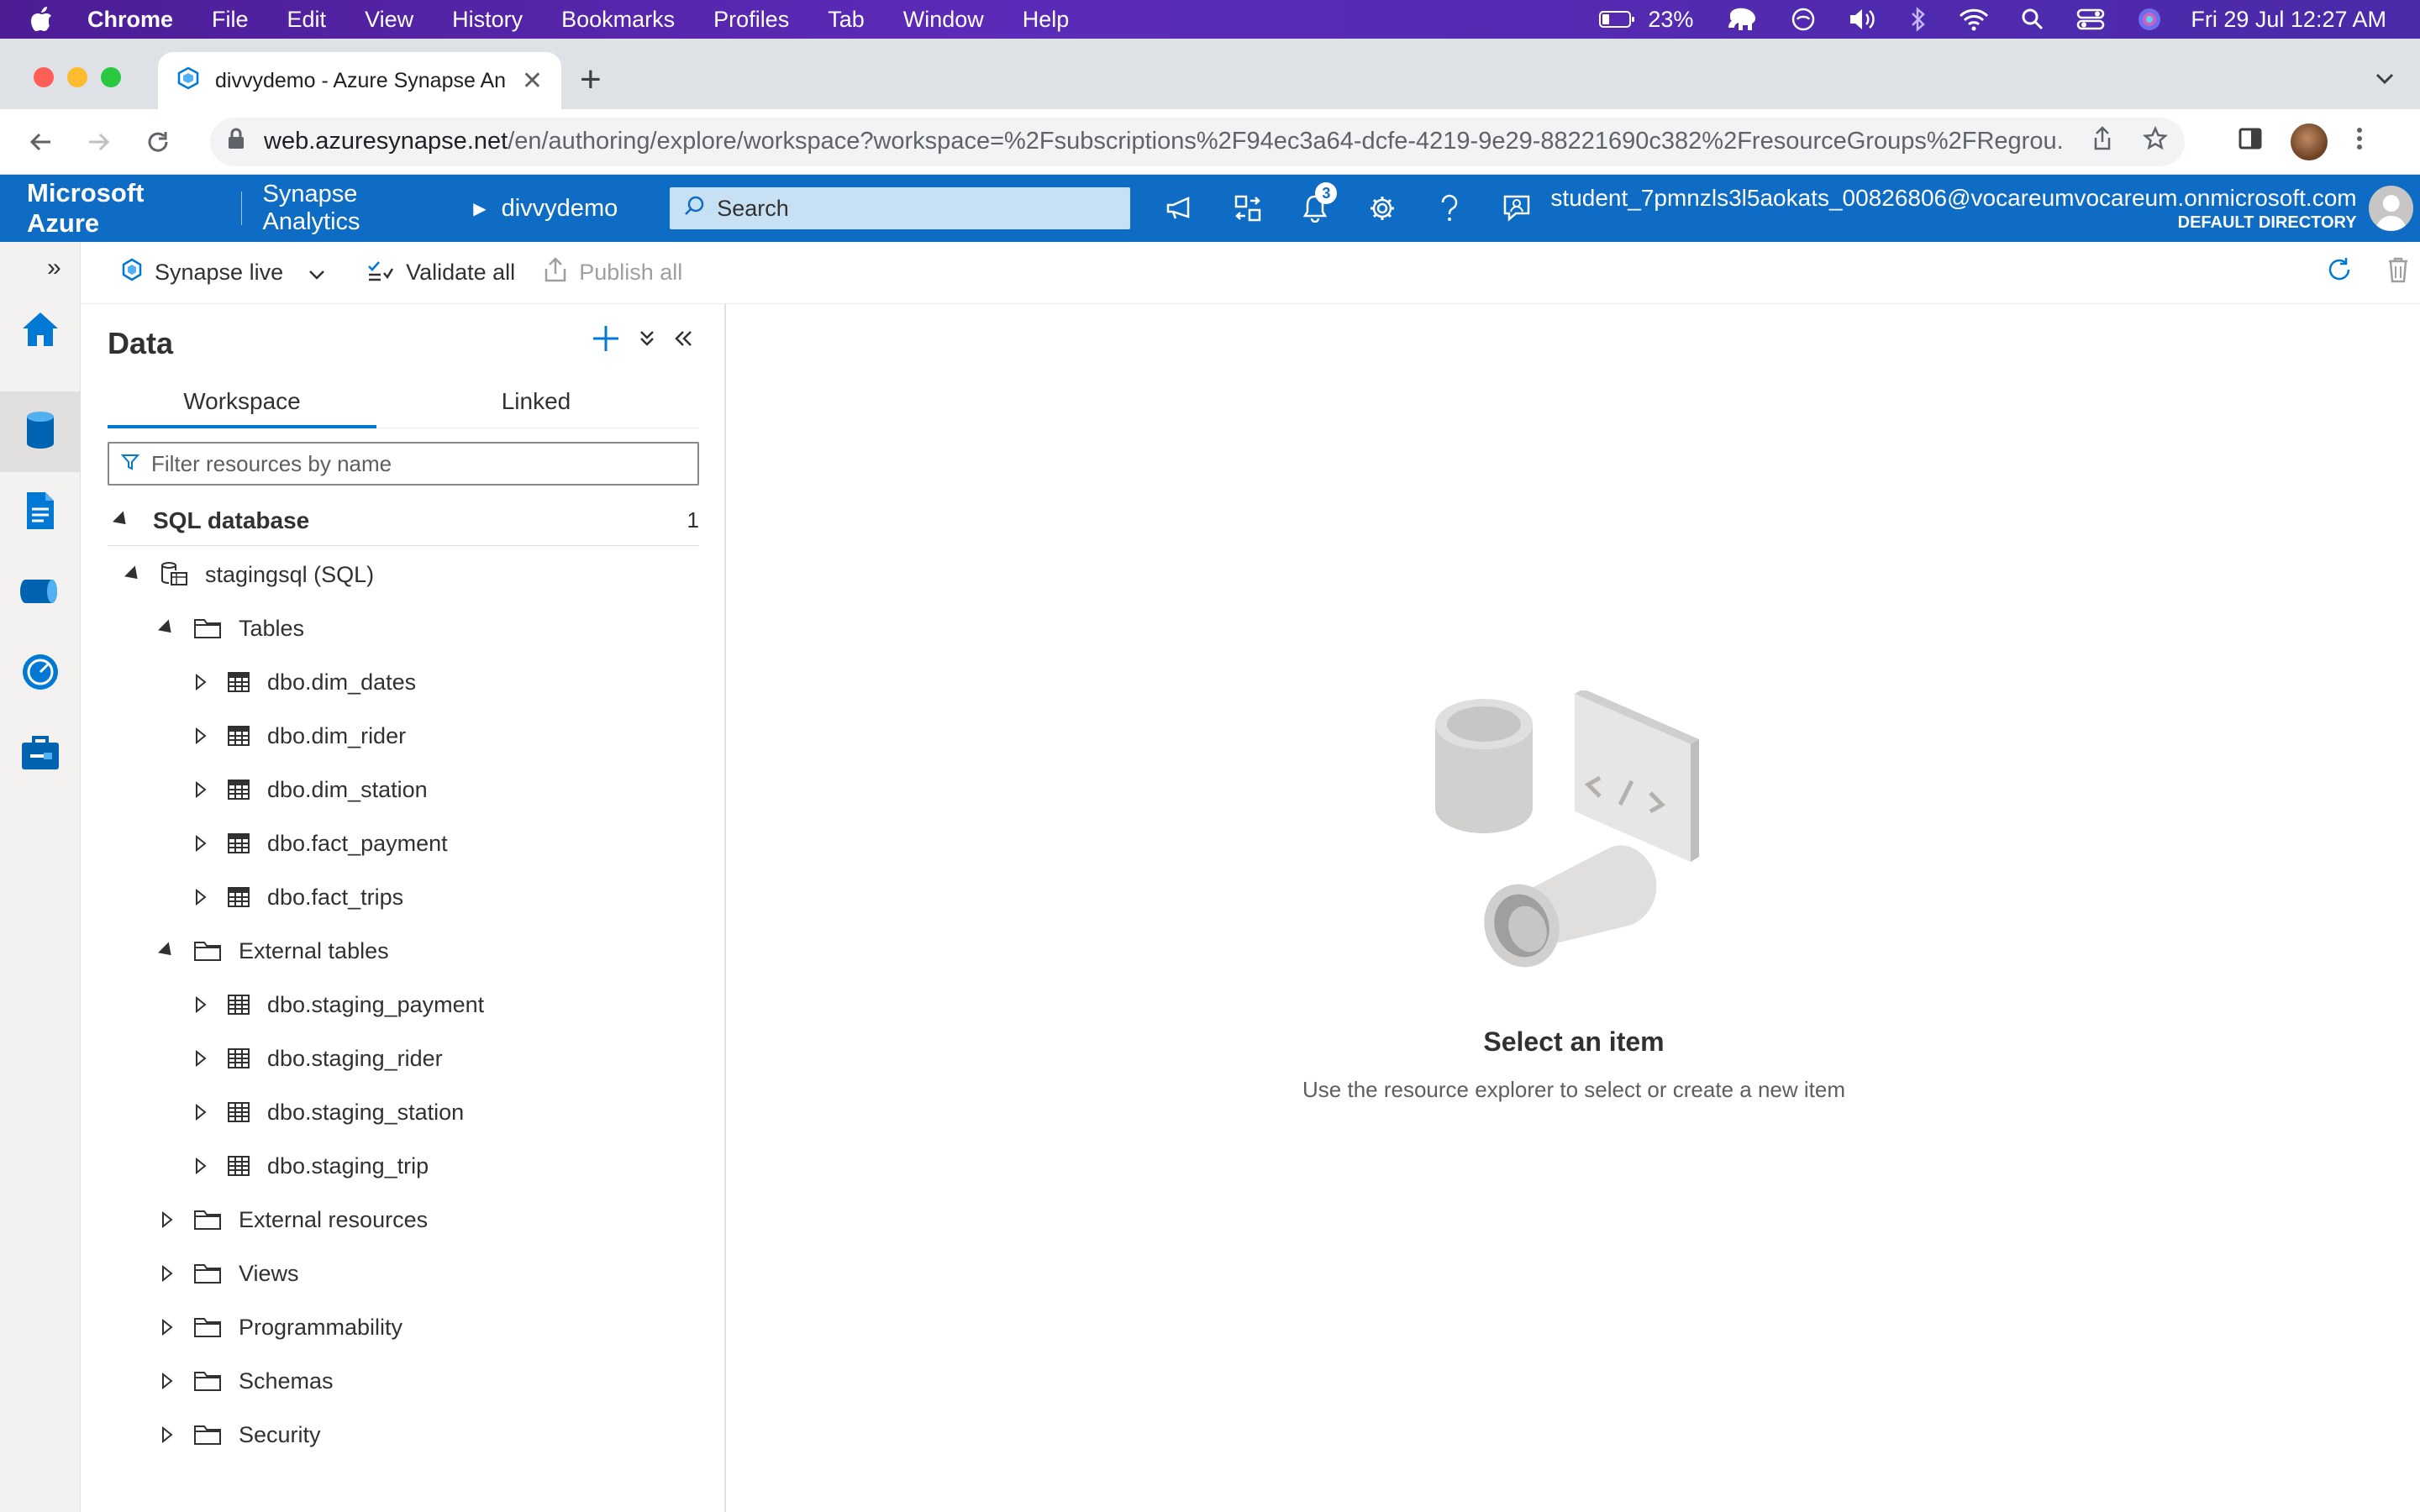  Describe the element at coordinates (2385, 78) in the screenshot. I see `tab-search-chevron-icon` at that location.